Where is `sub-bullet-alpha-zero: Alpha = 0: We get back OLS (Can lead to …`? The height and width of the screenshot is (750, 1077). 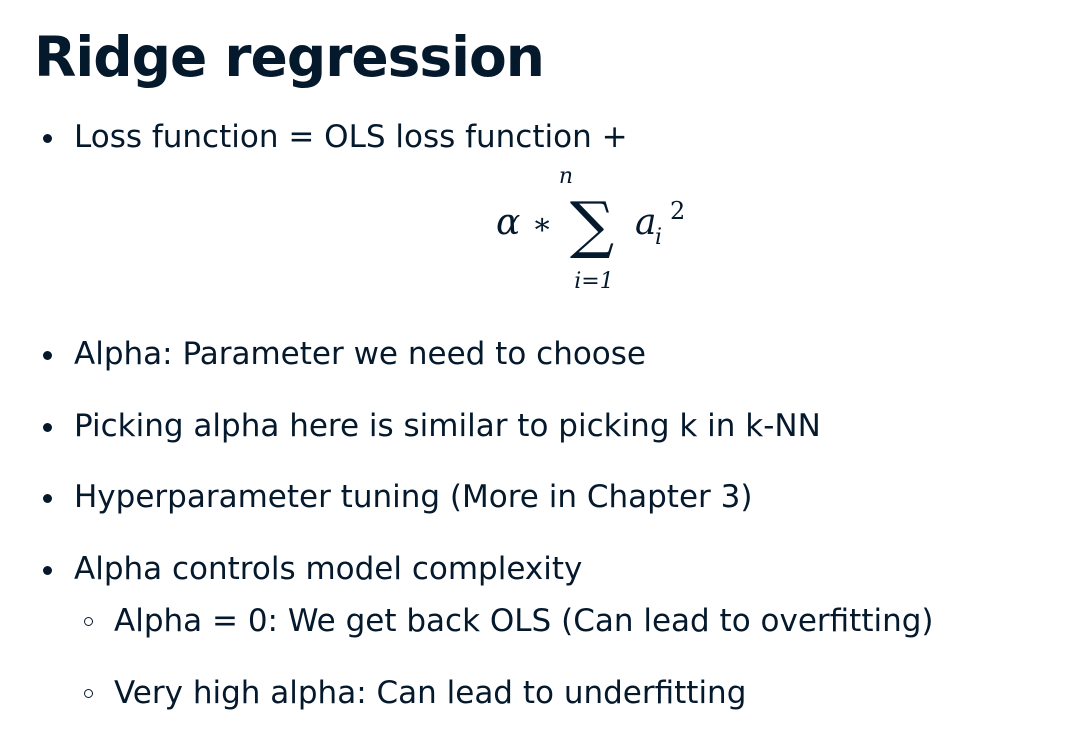 sub-bullet-alpha-zero: Alpha = 0: We get back OLS (Can lead to … is located at coordinates (509, 621).